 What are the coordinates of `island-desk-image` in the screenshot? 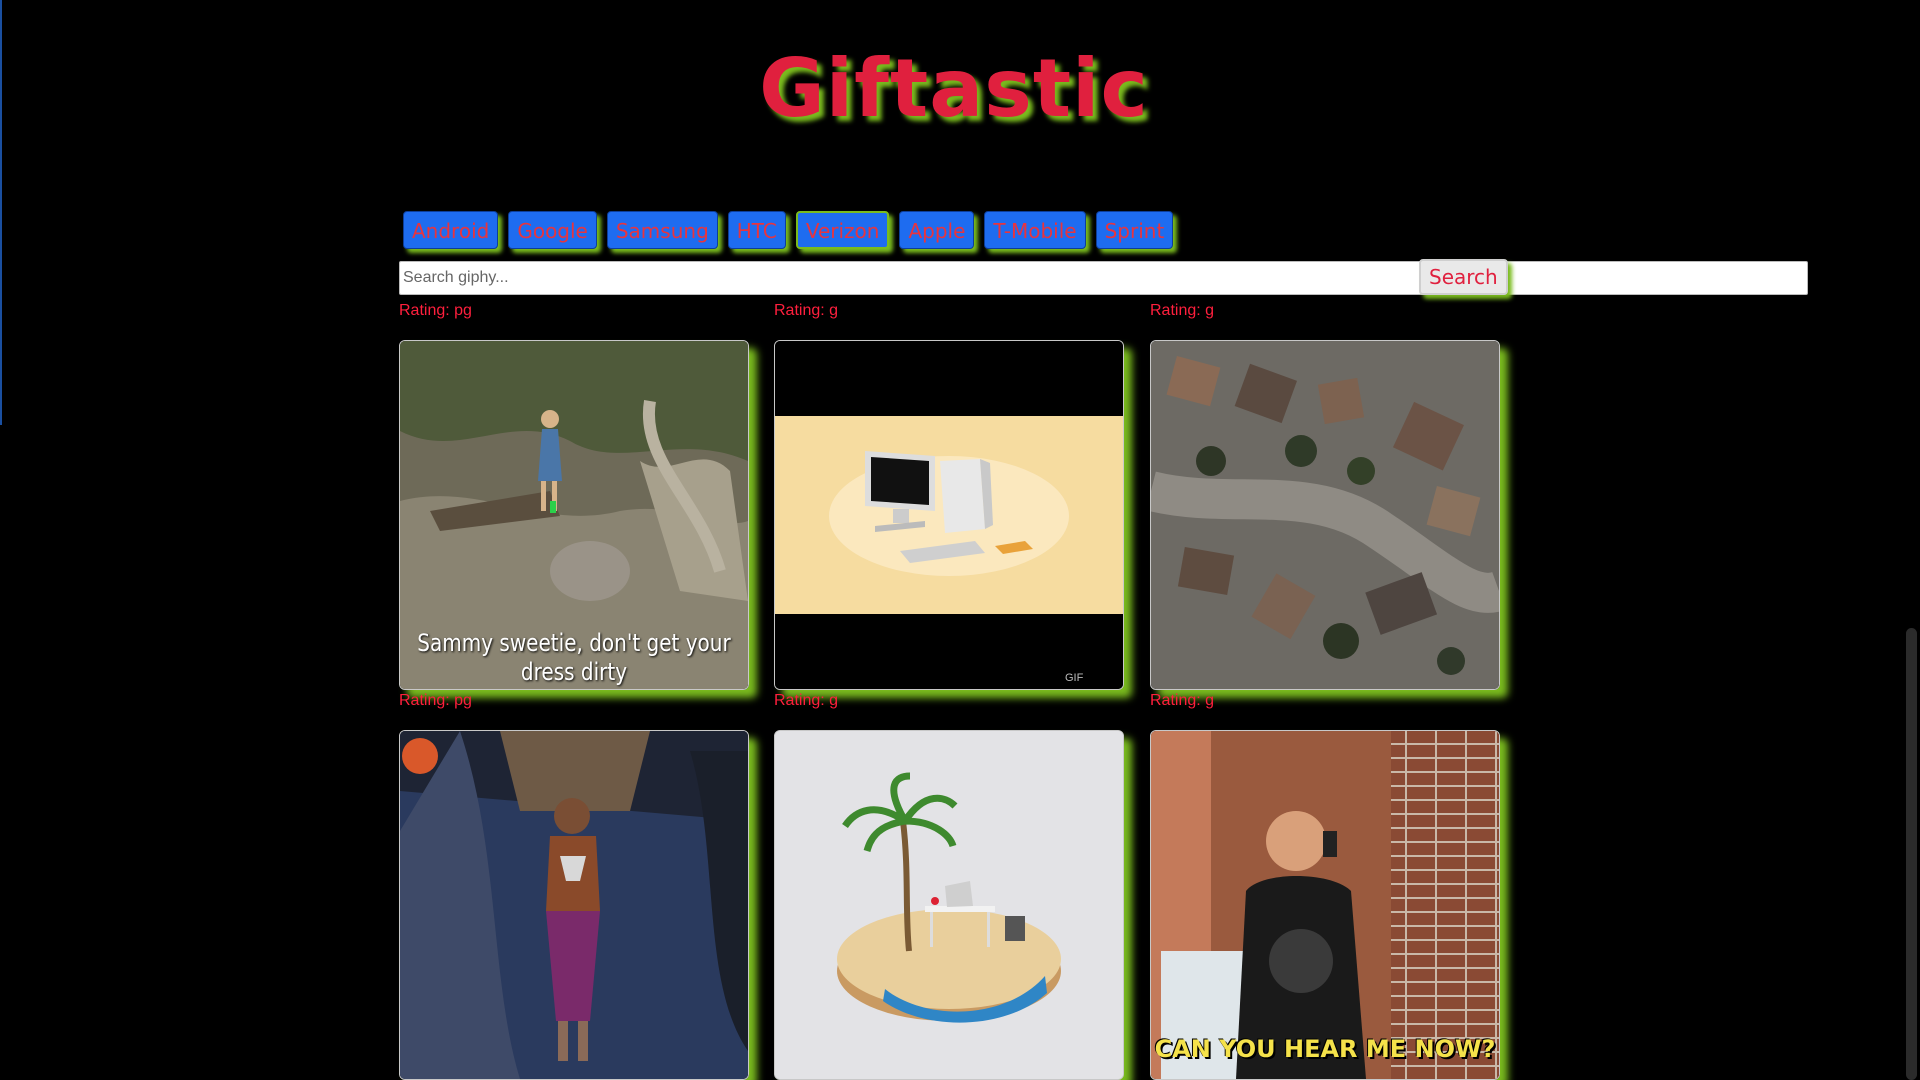 It's located at (949, 905).